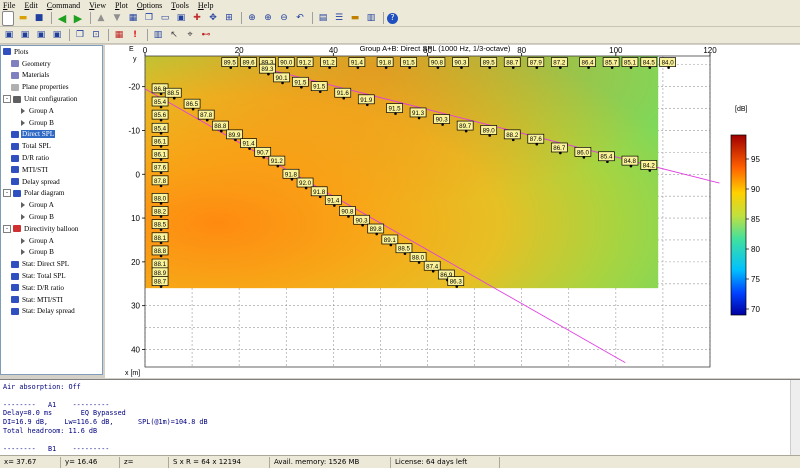  I want to click on polar-icon, so click(17, 193).